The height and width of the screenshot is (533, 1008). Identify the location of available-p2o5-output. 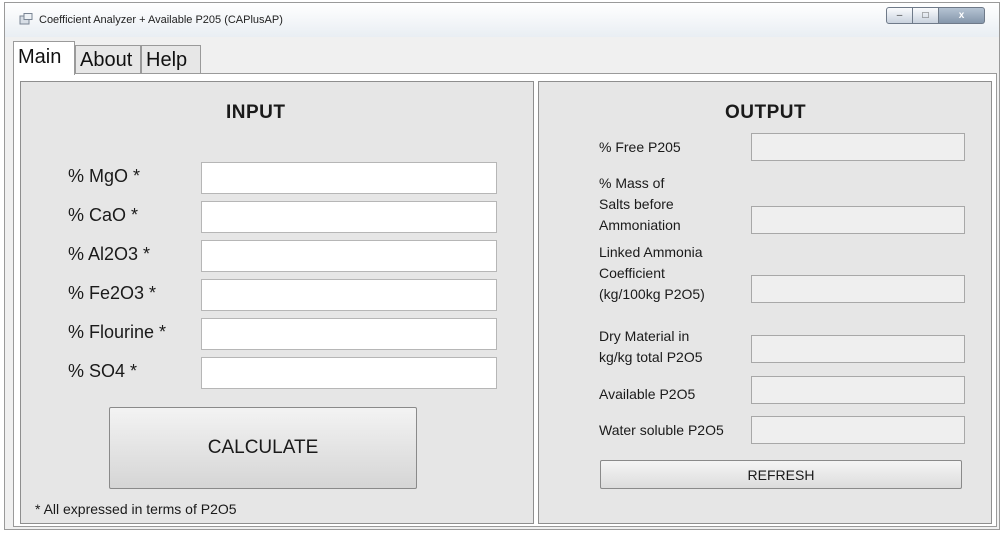
(858, 390).